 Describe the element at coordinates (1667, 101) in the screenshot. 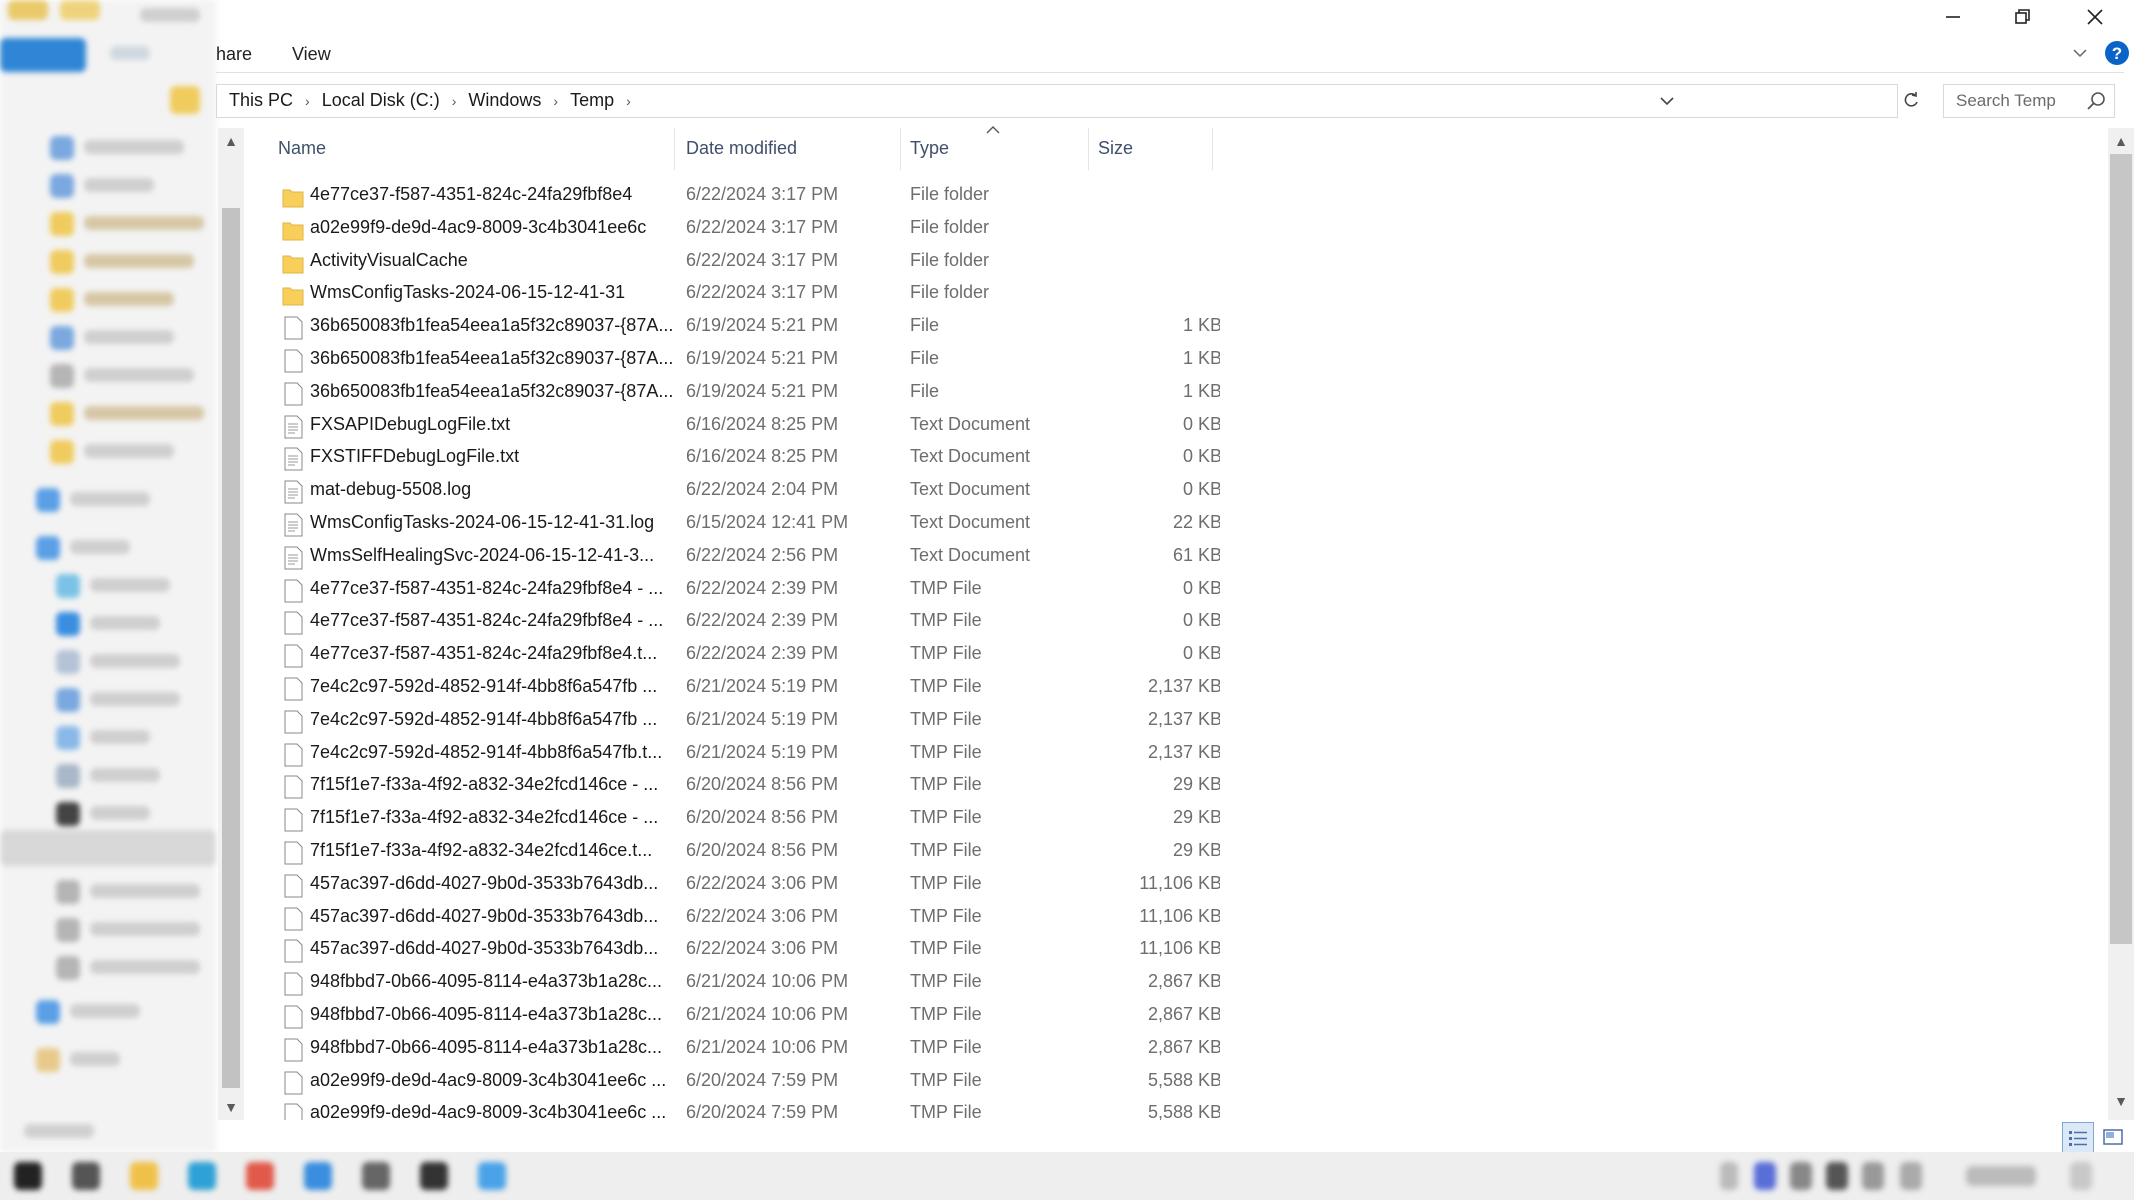

I see `address-history-dropdown` at that location.